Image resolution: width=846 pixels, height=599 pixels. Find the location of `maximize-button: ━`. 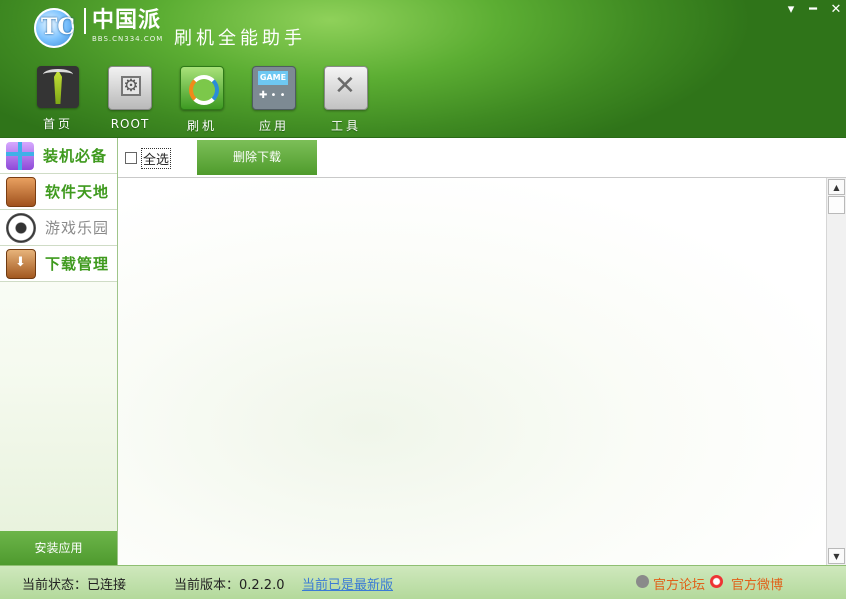

maximize-button: ━ is located at coordinates (813, 10).